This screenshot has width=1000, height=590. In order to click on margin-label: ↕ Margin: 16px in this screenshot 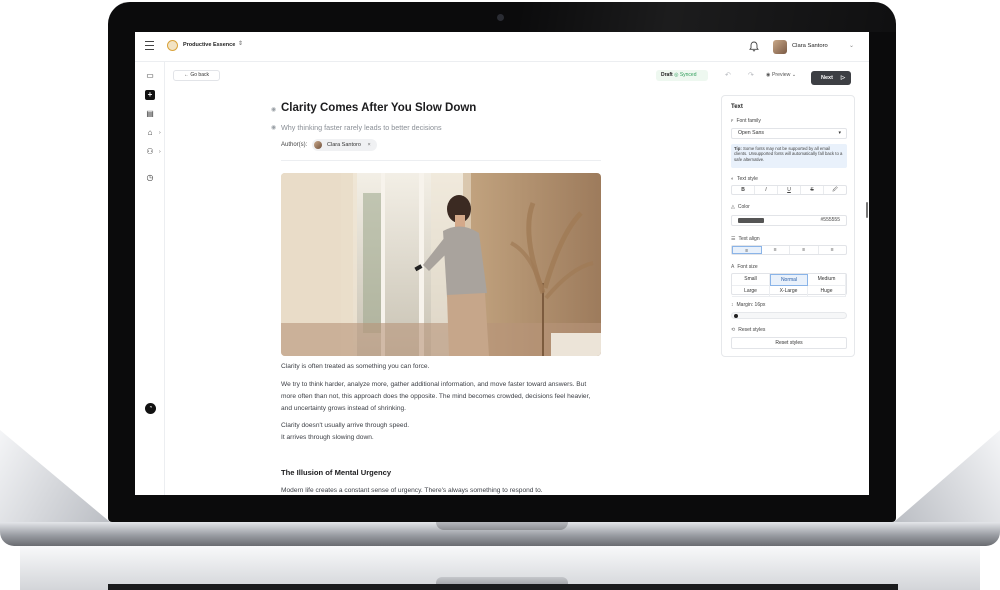, I will do `click(748, 305)`.